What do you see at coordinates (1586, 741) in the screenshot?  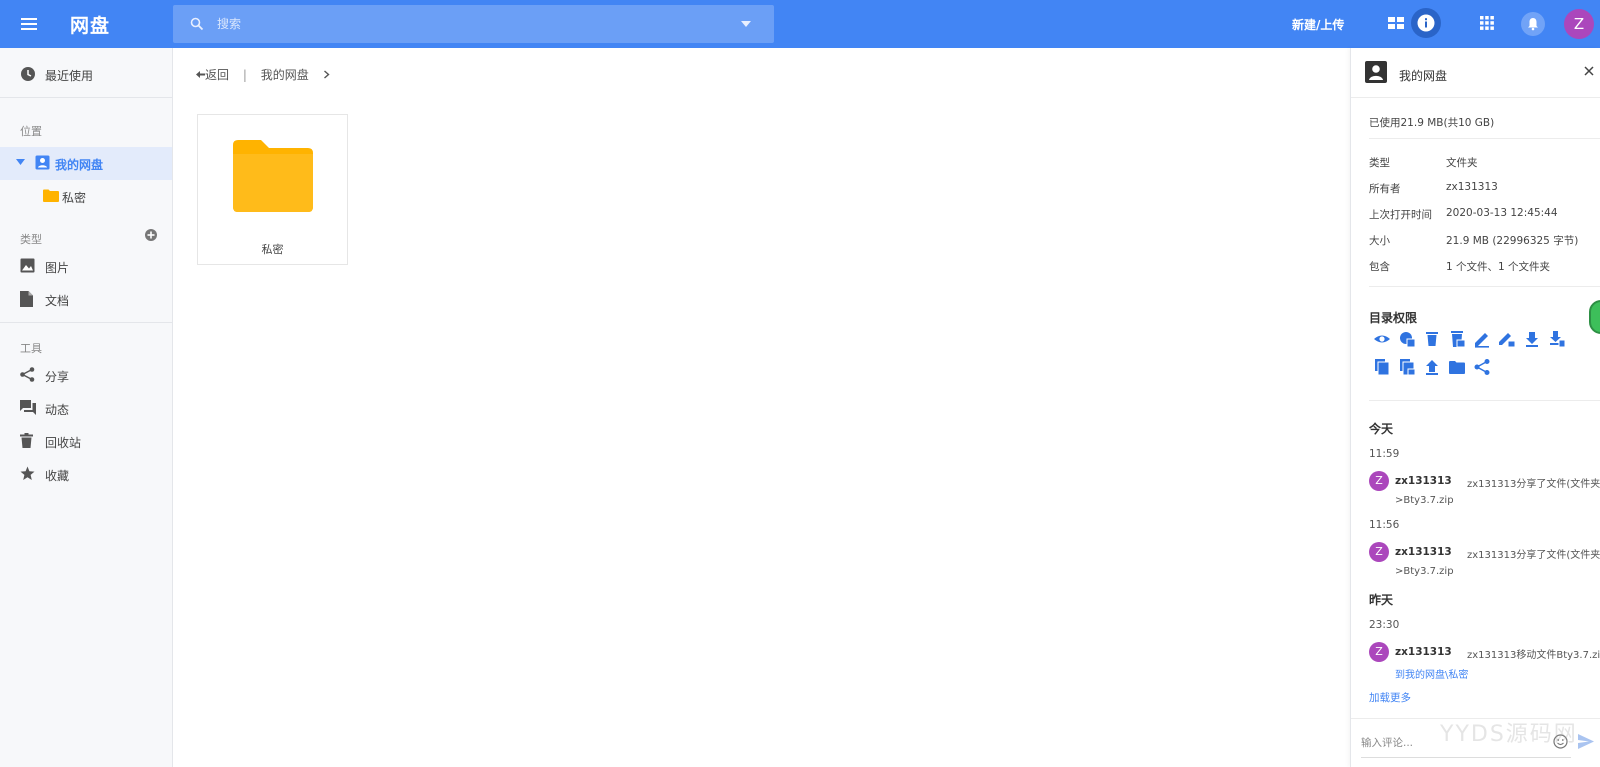 I see `send-icon` at bounding box center [1586, 741].